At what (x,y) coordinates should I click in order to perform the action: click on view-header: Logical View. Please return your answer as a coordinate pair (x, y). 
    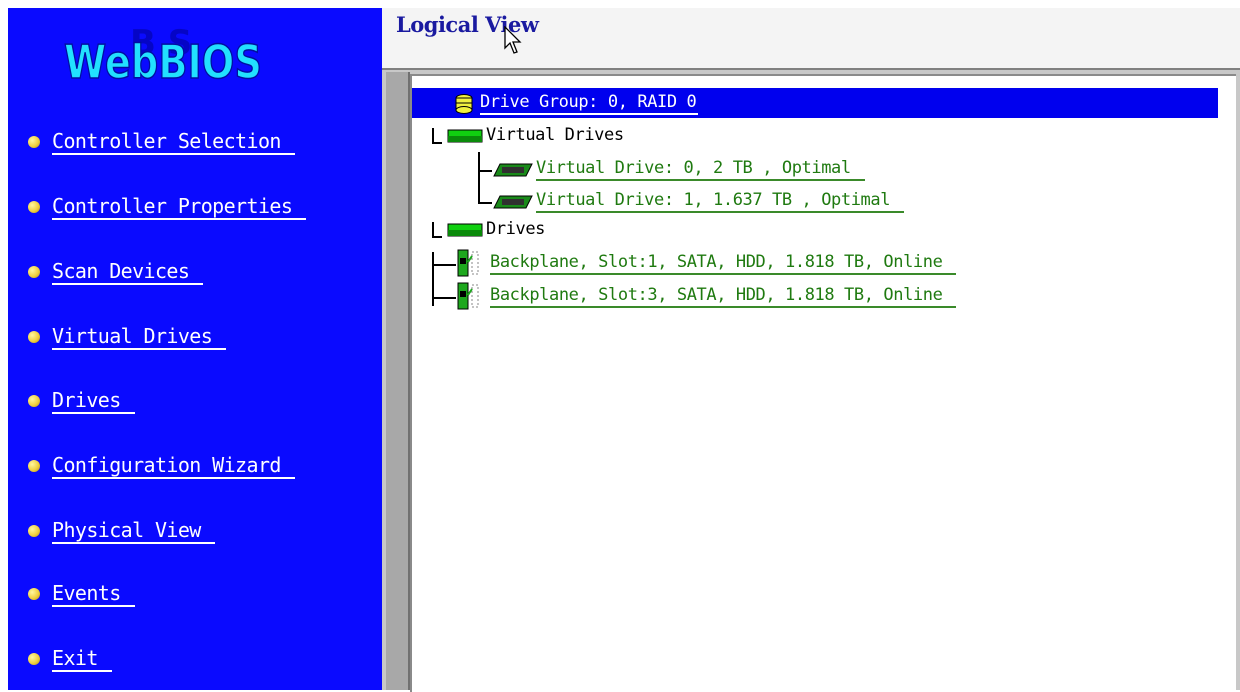
    Looking at the image, I should click on (811, 38).